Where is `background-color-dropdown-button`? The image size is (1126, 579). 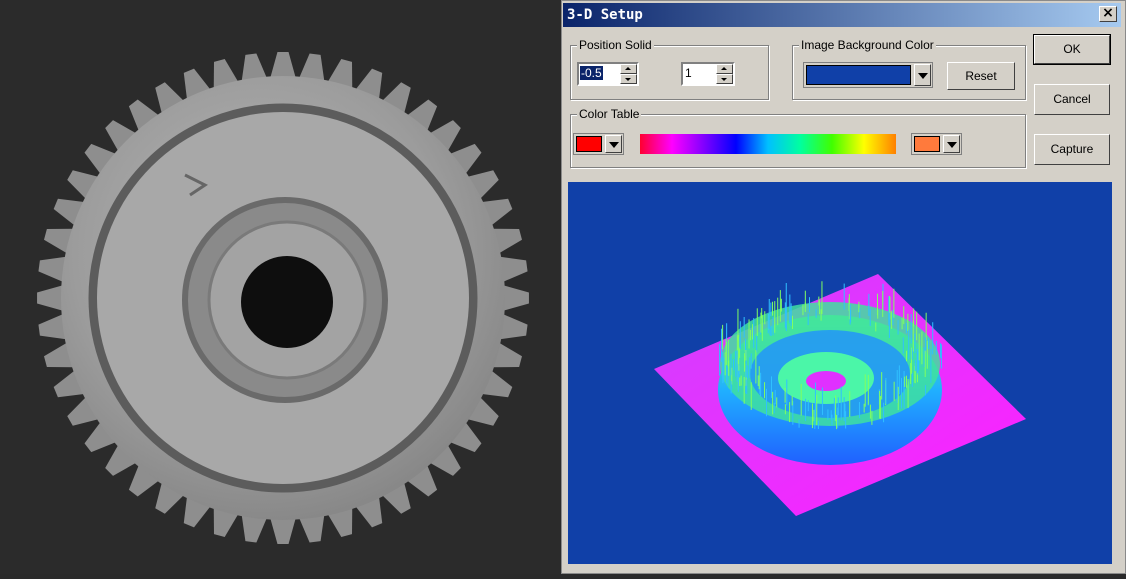
background-color-dropdown-button is located at coordinates (922, 75).